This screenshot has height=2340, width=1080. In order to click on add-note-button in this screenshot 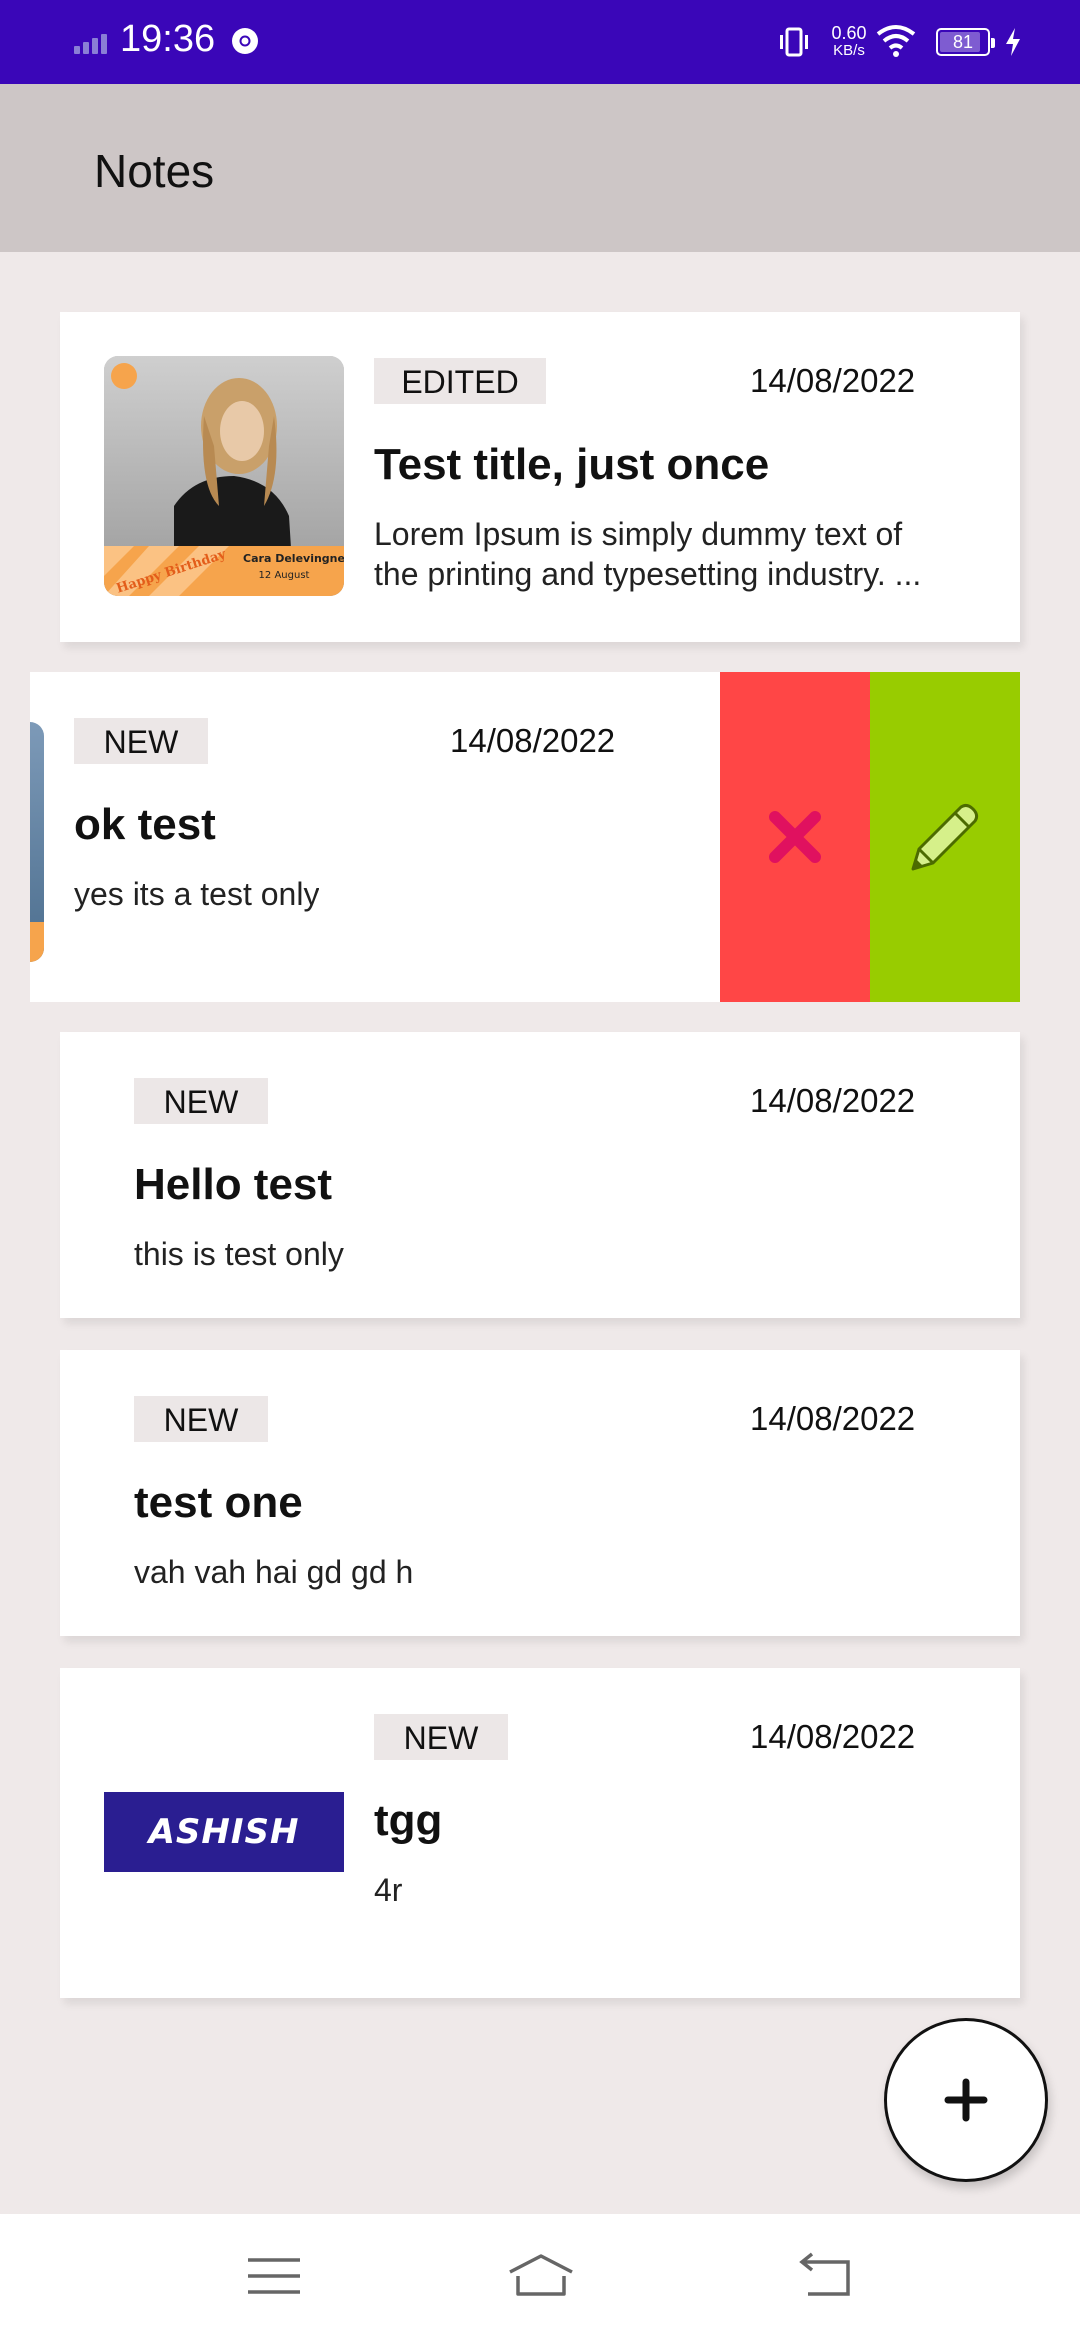, I will do `click(966, 2100)`.